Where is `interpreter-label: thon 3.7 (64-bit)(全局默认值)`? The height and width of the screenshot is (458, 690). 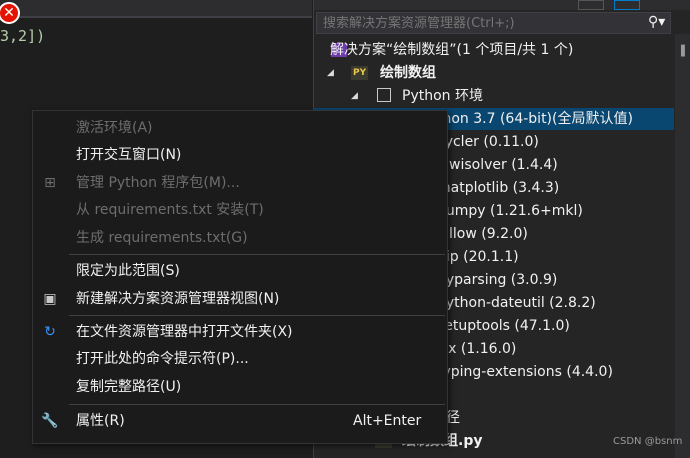 interpreter-label: thon 3.7 (64-bit)(全局默认值) is located at coordinates (535, 119).